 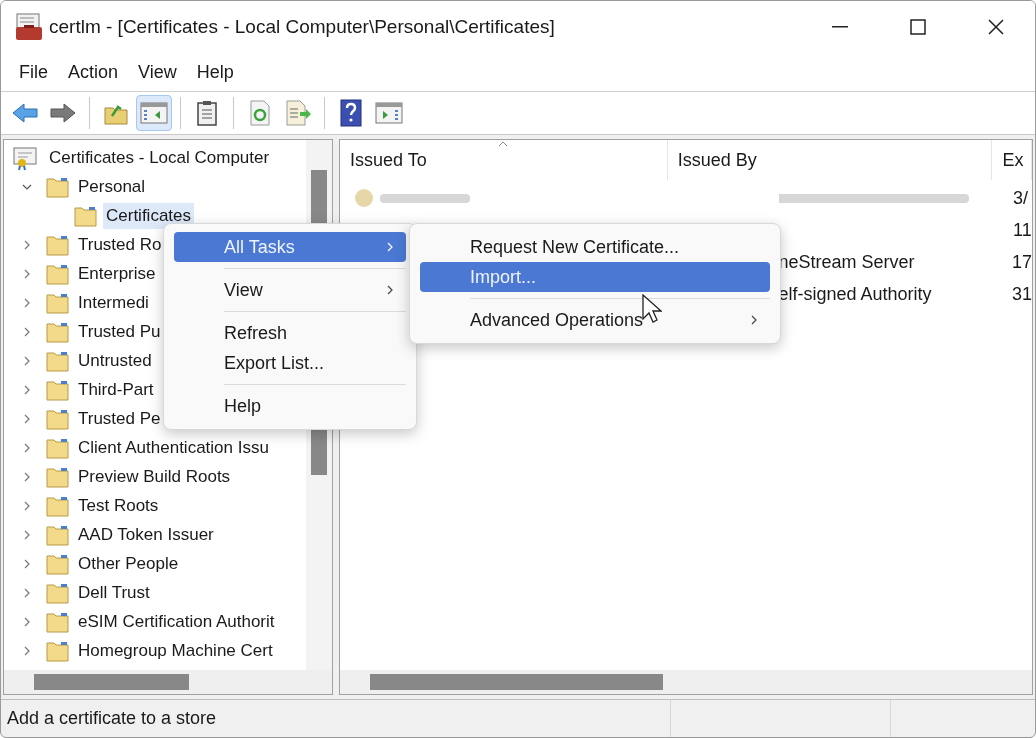 What do you see at coordinates (1021, 294) in the screenshot?
I see `table-cell-text: 31` at bounding box center [1021, 294].